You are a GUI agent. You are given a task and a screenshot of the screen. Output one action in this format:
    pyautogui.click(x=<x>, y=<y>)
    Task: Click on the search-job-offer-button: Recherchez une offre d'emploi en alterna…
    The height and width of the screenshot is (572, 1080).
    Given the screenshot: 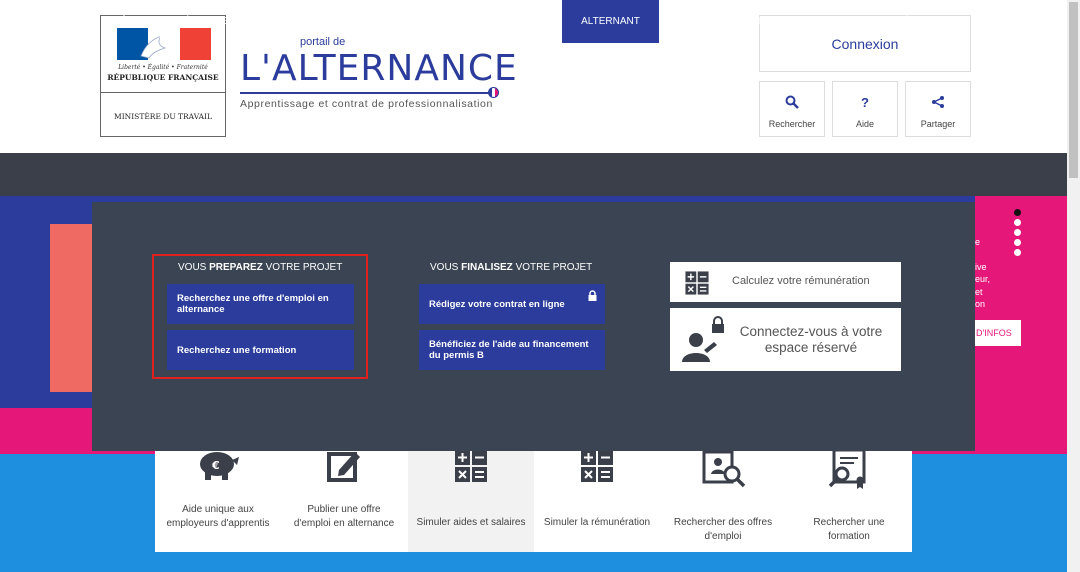 What is the action you would take?
    pyautogui.click(x=260, y=304)
    